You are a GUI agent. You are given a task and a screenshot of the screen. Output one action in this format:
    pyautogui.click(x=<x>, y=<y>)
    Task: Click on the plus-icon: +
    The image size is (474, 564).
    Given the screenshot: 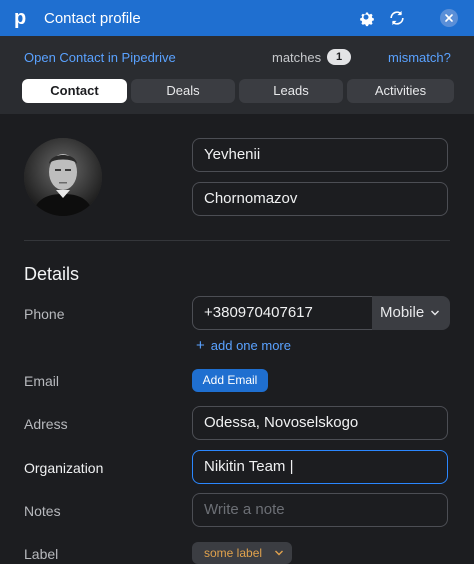 What is the action you would take?
    pyautogui.click(x=200, y=345)
    